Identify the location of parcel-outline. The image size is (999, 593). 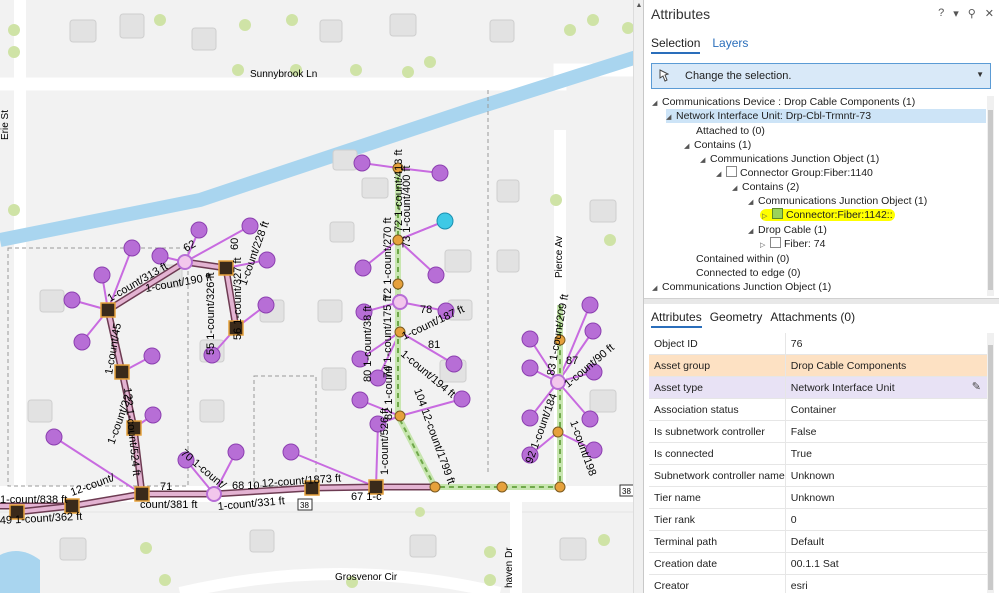
(285, 431).